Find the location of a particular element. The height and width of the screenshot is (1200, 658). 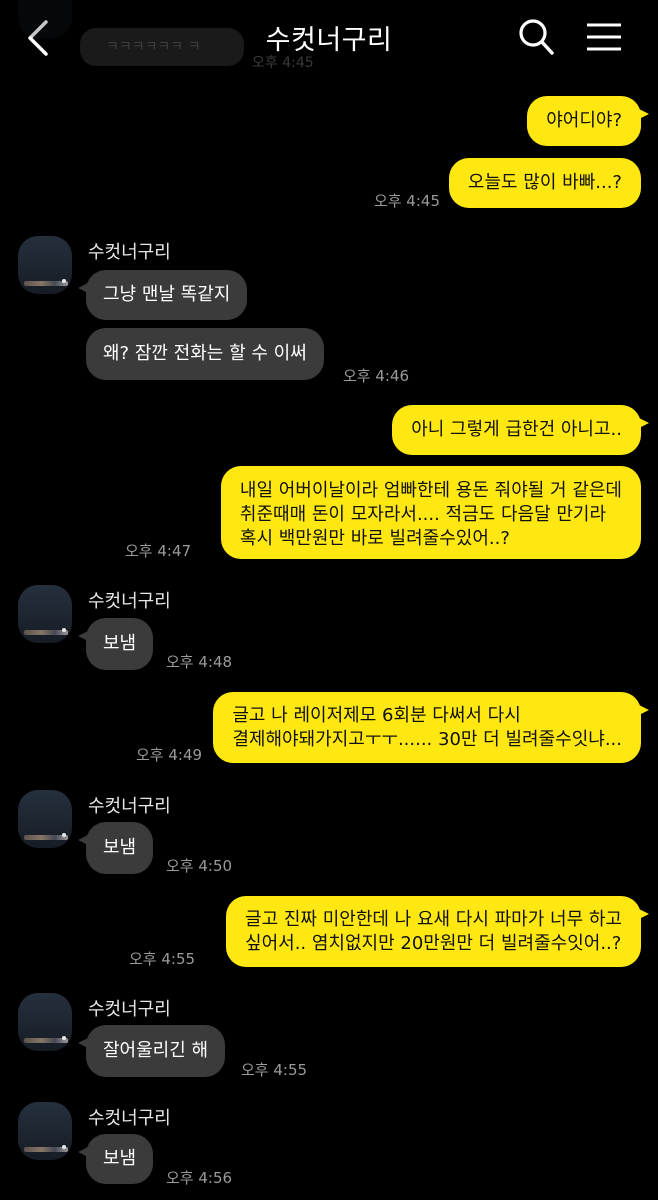

message-time: 오후 4:48 is located at coordinates (199, 662).